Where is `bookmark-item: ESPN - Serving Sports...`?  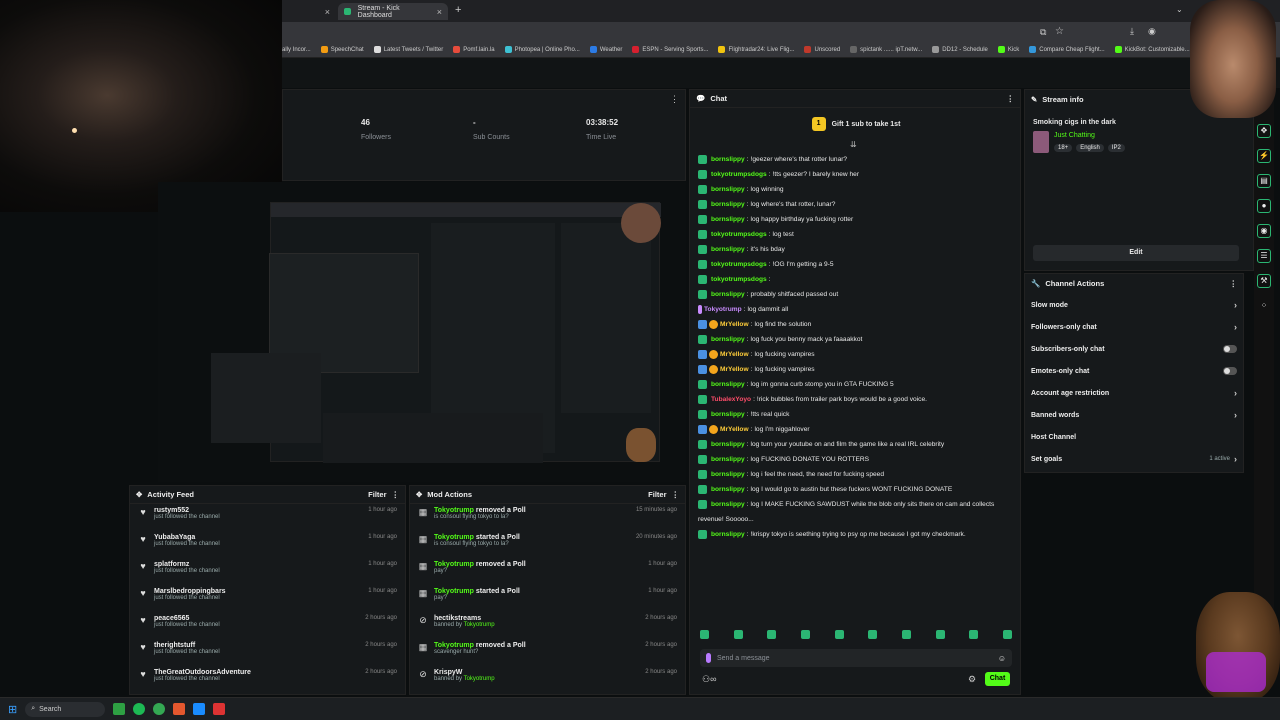
bookmark-item: ESPN - Serving Sports... is located at coordinates (670, 49).